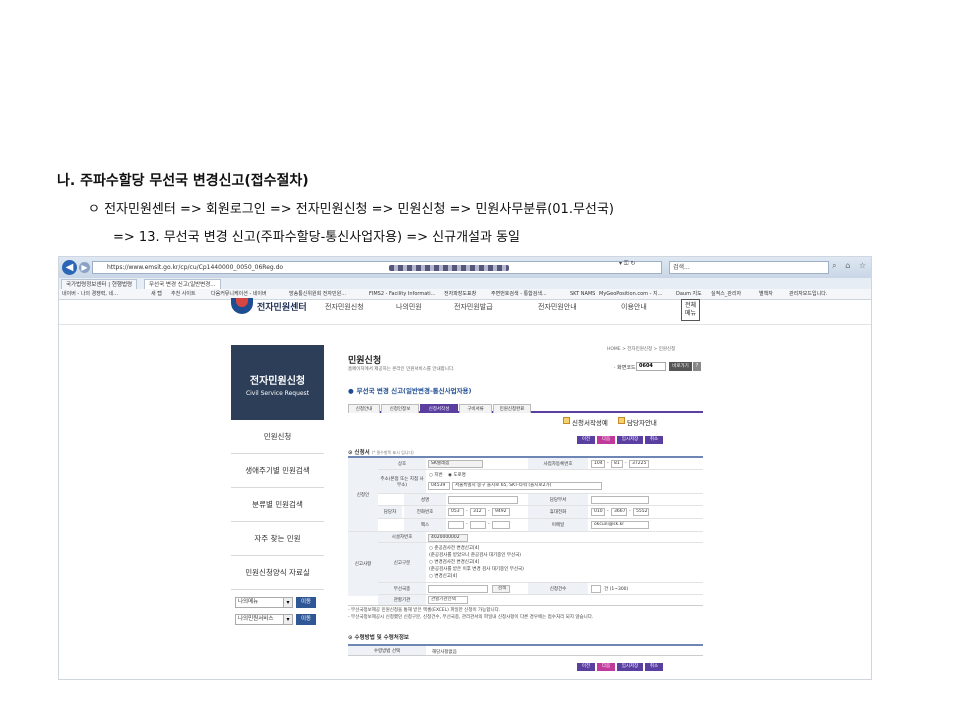  Describe the element at coordinates (402, 463) in the screenshot. I see `company-label: 상호` at that location.